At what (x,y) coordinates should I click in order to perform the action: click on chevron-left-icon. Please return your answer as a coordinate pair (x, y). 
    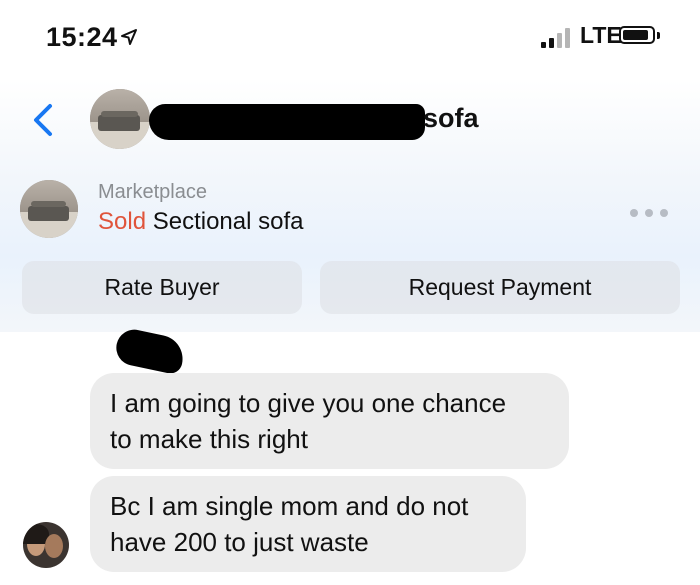
    Looking at the image, I should click on (43, 120).